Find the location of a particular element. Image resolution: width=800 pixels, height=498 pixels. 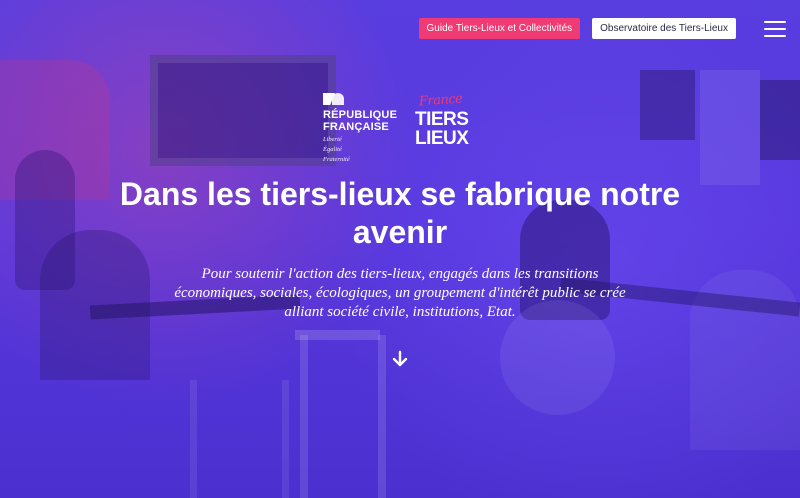

france-tiers-lieux-logo: France TIERS LIEUX is located at coordinates (447, 122).